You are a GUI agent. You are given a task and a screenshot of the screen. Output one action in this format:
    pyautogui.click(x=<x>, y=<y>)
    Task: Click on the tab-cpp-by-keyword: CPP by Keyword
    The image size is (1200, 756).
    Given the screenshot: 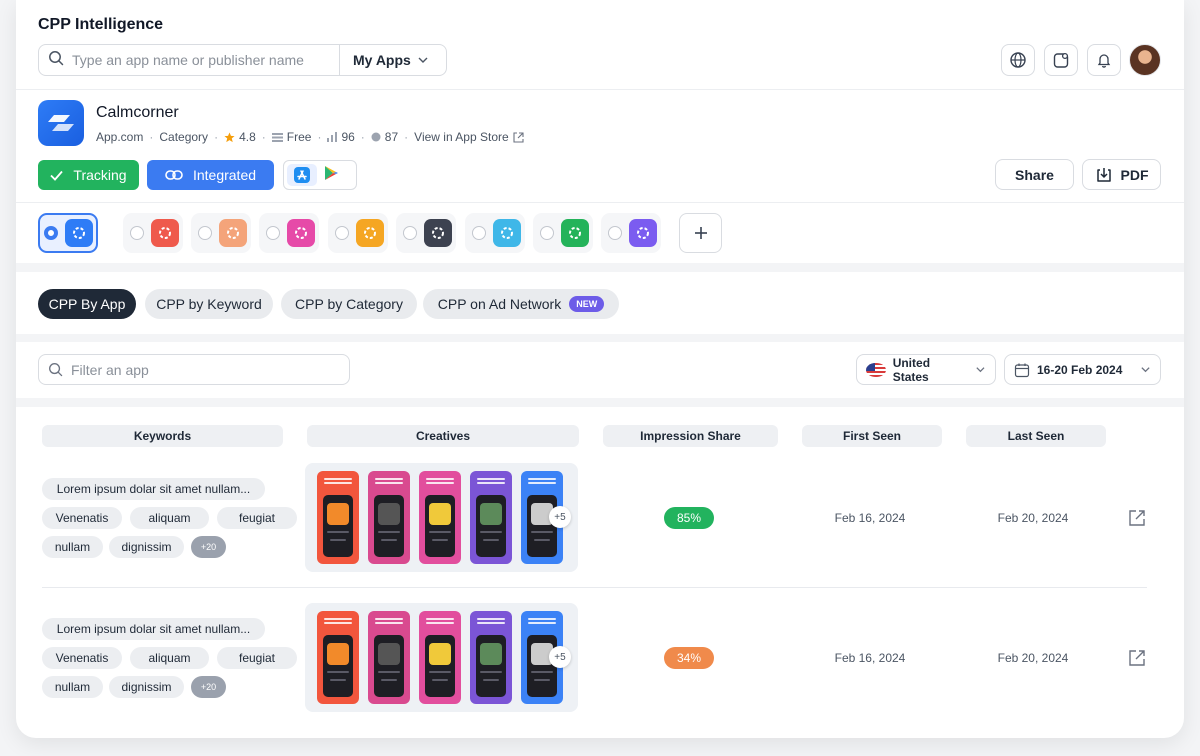 What is the action you would take?
    pyautogui.click(x=209, y=304)
    